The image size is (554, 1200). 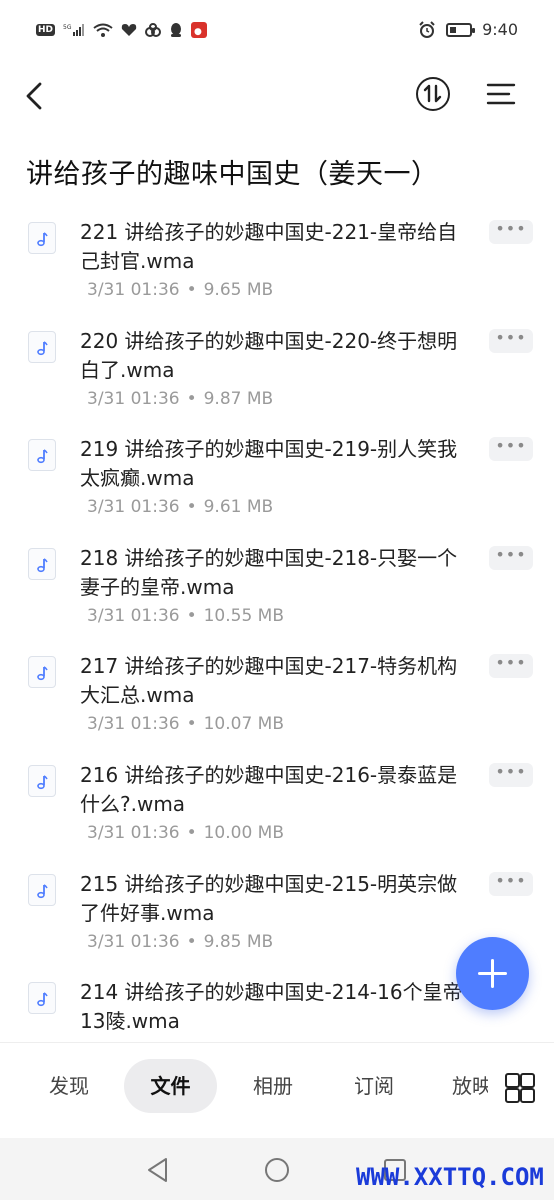 I want to click on top-nav, so click(x=277, y=97).